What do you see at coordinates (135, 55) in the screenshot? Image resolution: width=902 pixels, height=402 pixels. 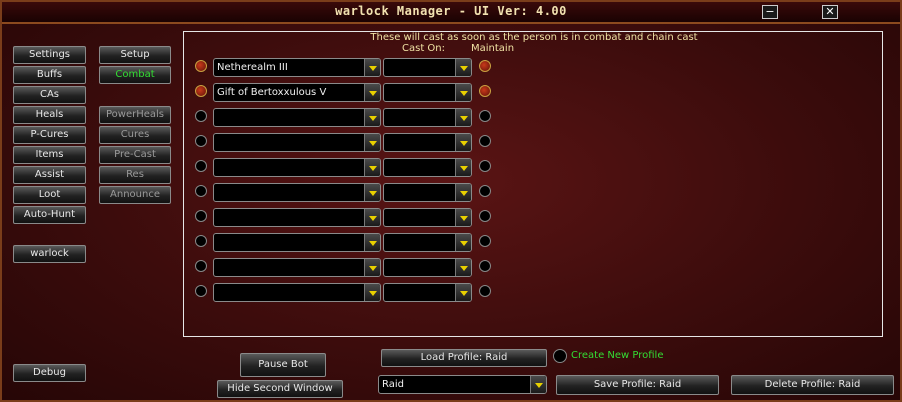 I see `tab-setup: Setup` at bounding box center [135, 55].